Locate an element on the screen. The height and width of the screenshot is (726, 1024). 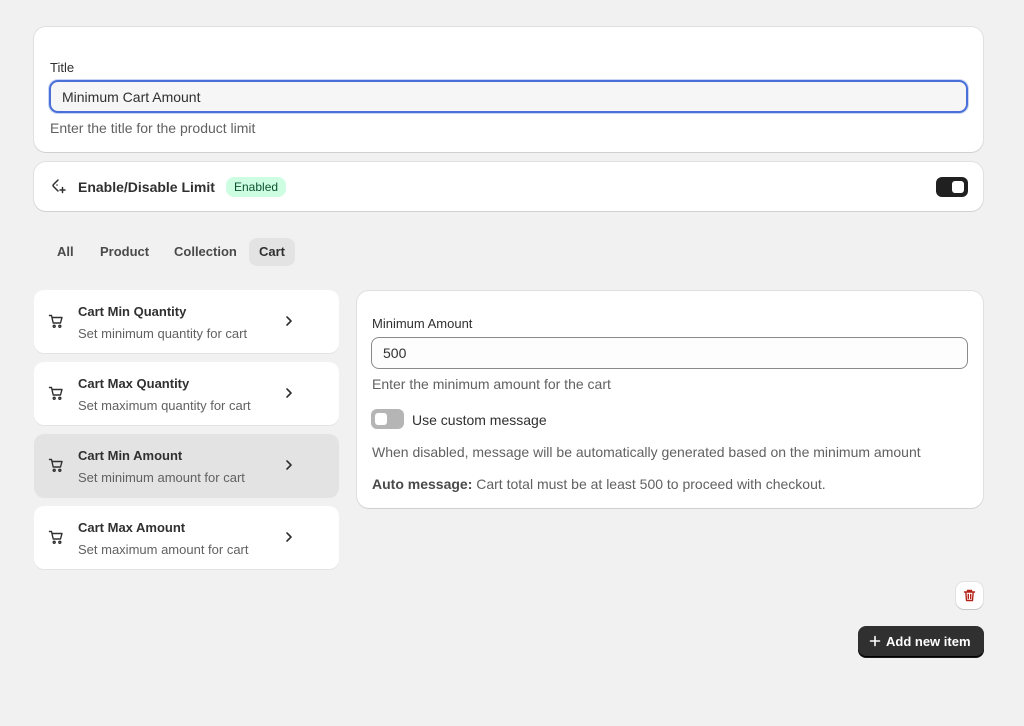
custom-message-toggle is located at coordinates (387, 419).